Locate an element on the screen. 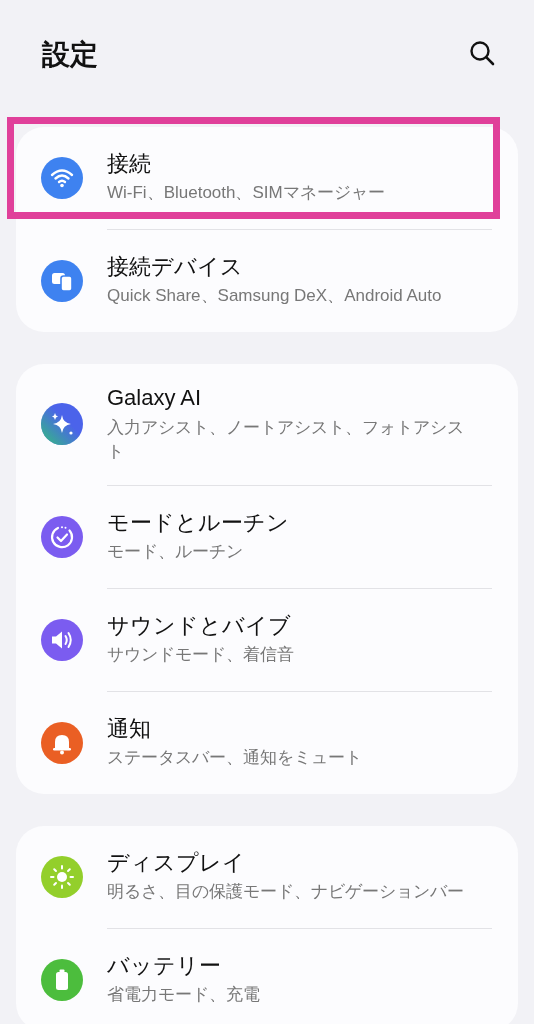 The image size is (534, 1024). search-icon is located at coordinates (482, 53).